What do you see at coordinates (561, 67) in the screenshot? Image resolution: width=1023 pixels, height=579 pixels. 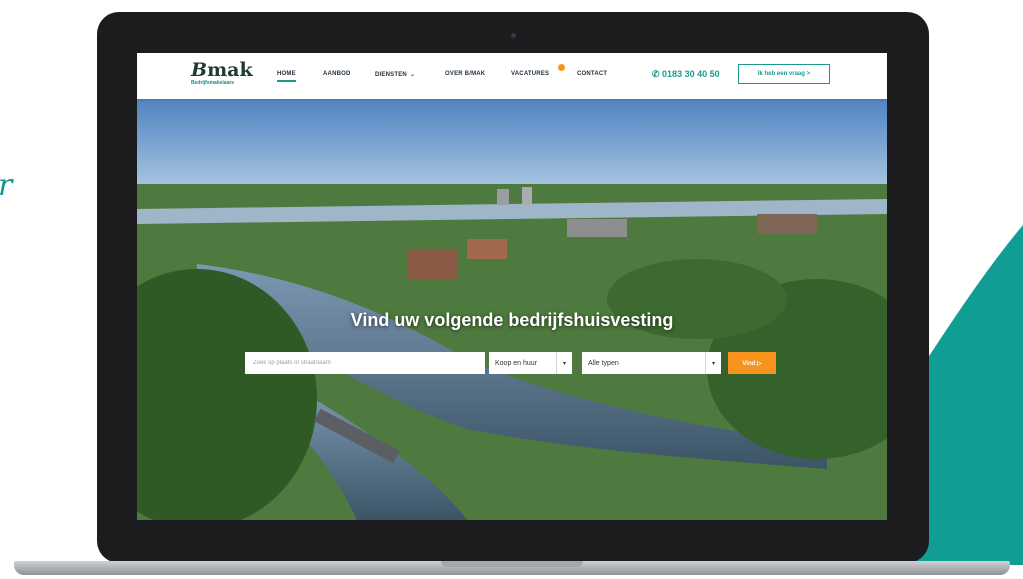 I see `notification-dot` at bounding box center [561, 67].